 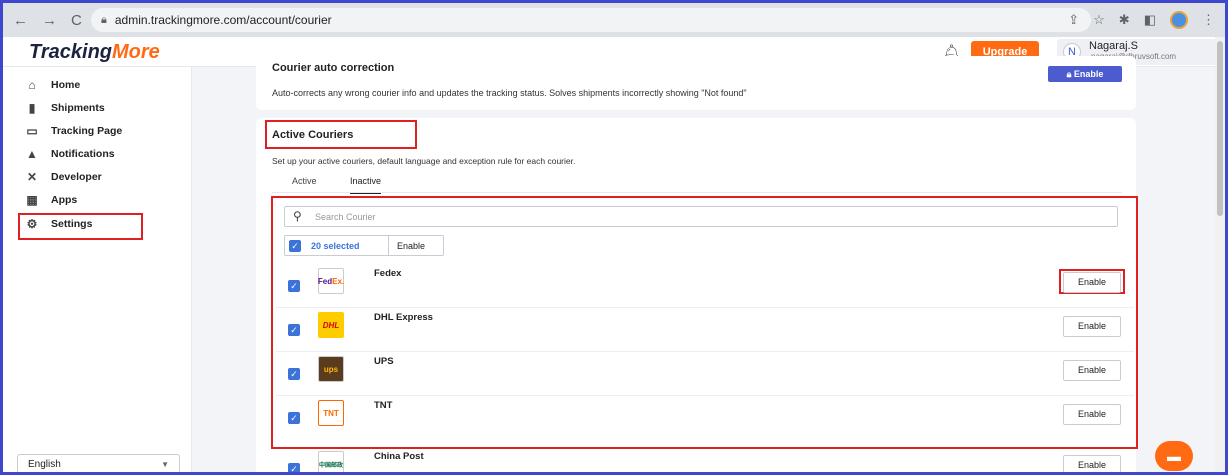 I want to click on scrollbar-thumb, so click(x=1220, y=128).